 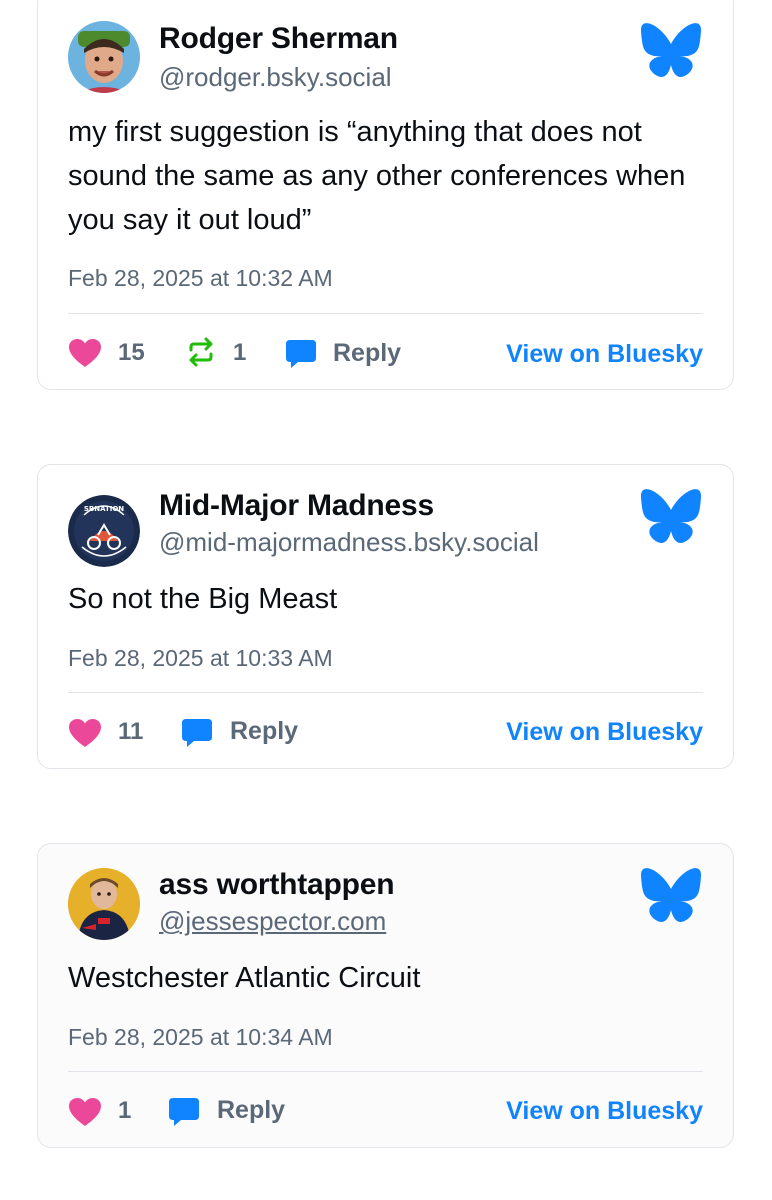 I want to click on sbnation-logo-text: SBNATION, so click(x=104, y=509).